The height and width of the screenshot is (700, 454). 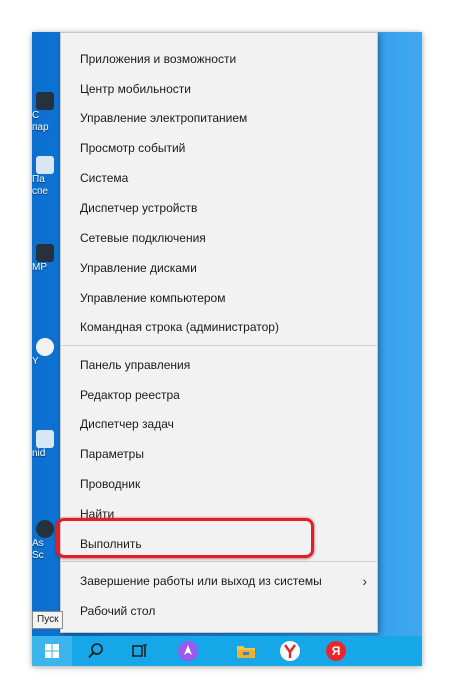 I want to click on run-item-highlight, so click(x=185, y=538).